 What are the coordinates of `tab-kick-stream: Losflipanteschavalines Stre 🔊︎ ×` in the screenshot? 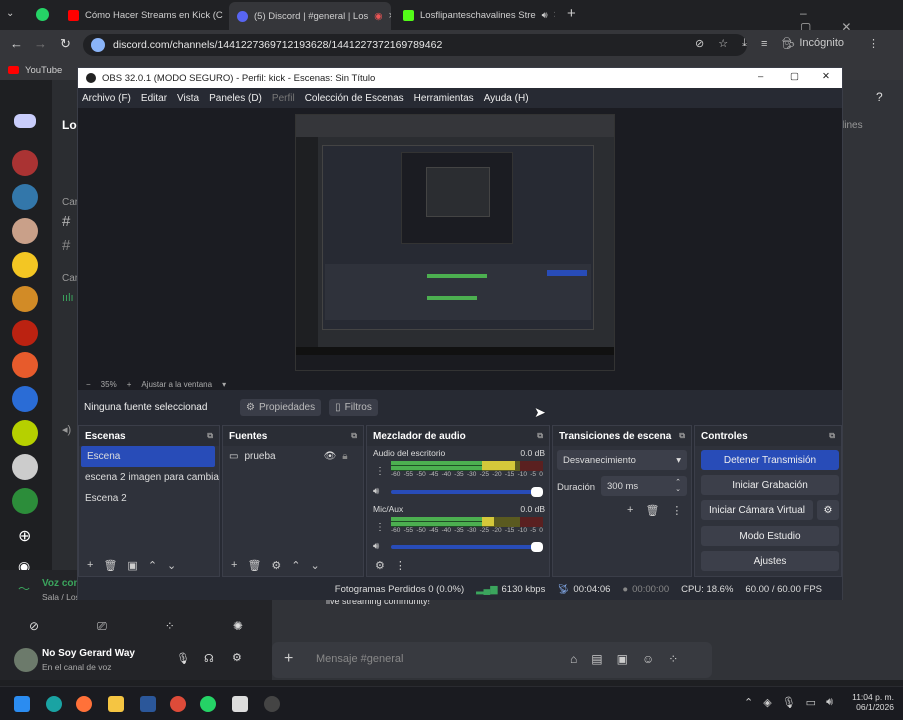 It's located at (475, 15).